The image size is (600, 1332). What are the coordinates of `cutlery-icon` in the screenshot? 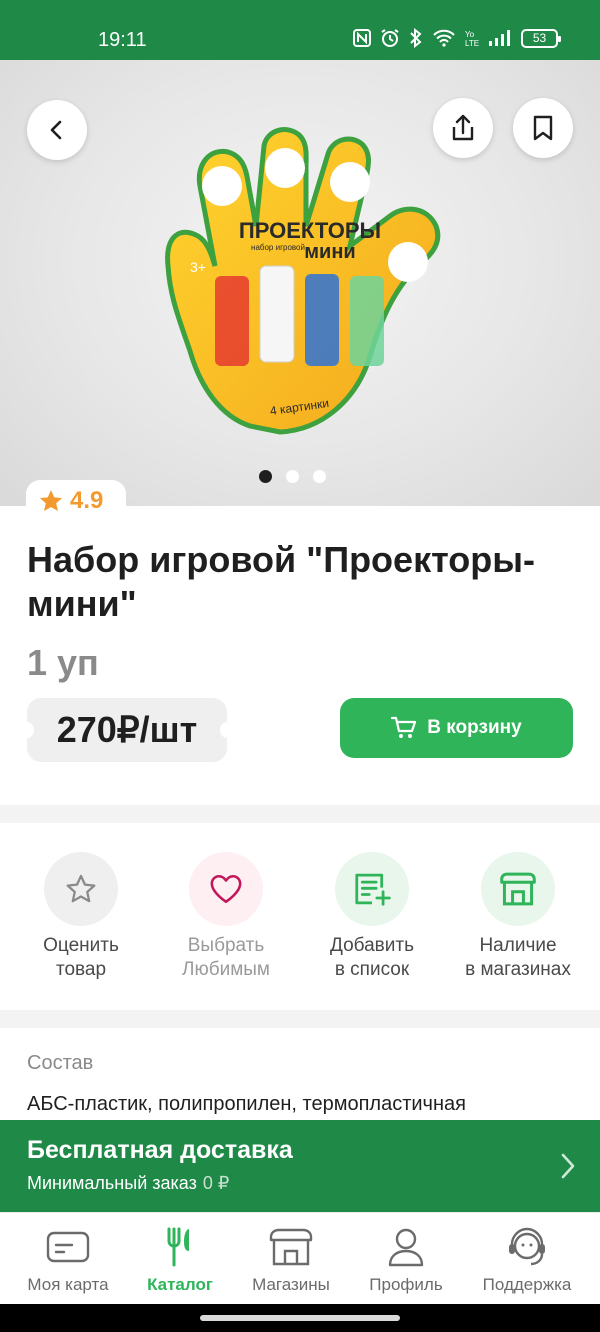 It's located at (178, 1247).